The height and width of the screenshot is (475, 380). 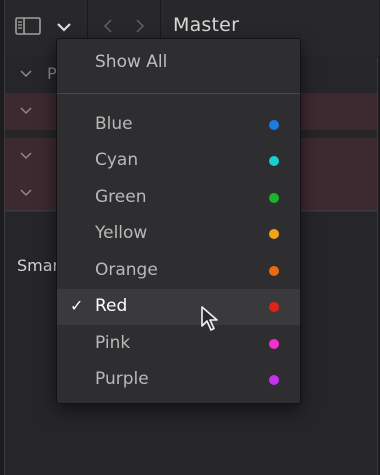 What do you see at coordinates (178, 161) in the screenshot?
I see `menu-item-cyan: Cyan` at bounding box center [178, 161].